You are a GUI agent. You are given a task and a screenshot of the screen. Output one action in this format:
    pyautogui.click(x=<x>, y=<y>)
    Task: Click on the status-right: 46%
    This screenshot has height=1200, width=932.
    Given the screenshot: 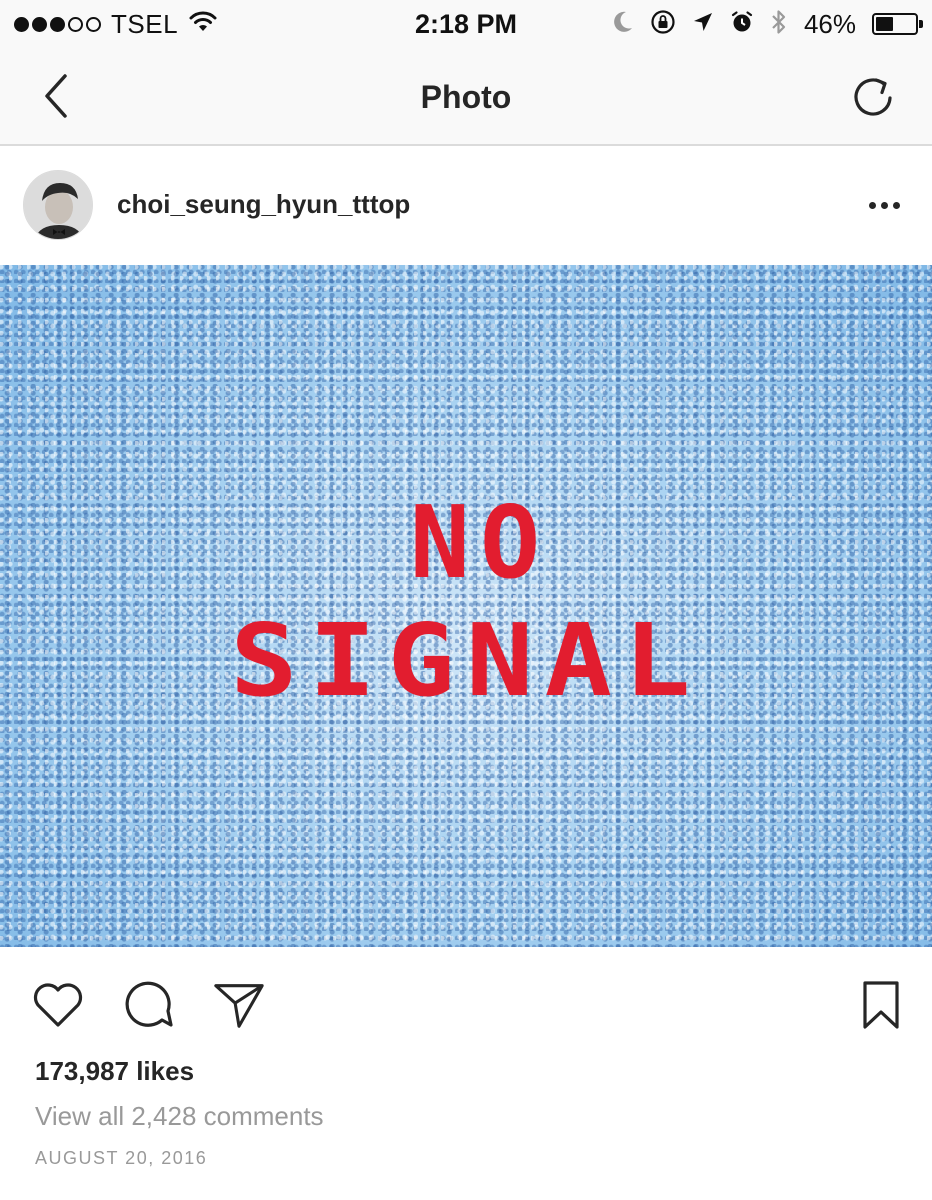 What is the action you would take?
    pyautogui.click(x=767, y=24)
    